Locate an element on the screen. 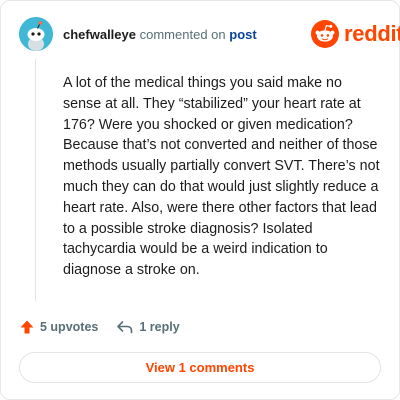 The height and width of the screenshot is (400, 400). action-text: commented on is located at coordinates (182, 34).